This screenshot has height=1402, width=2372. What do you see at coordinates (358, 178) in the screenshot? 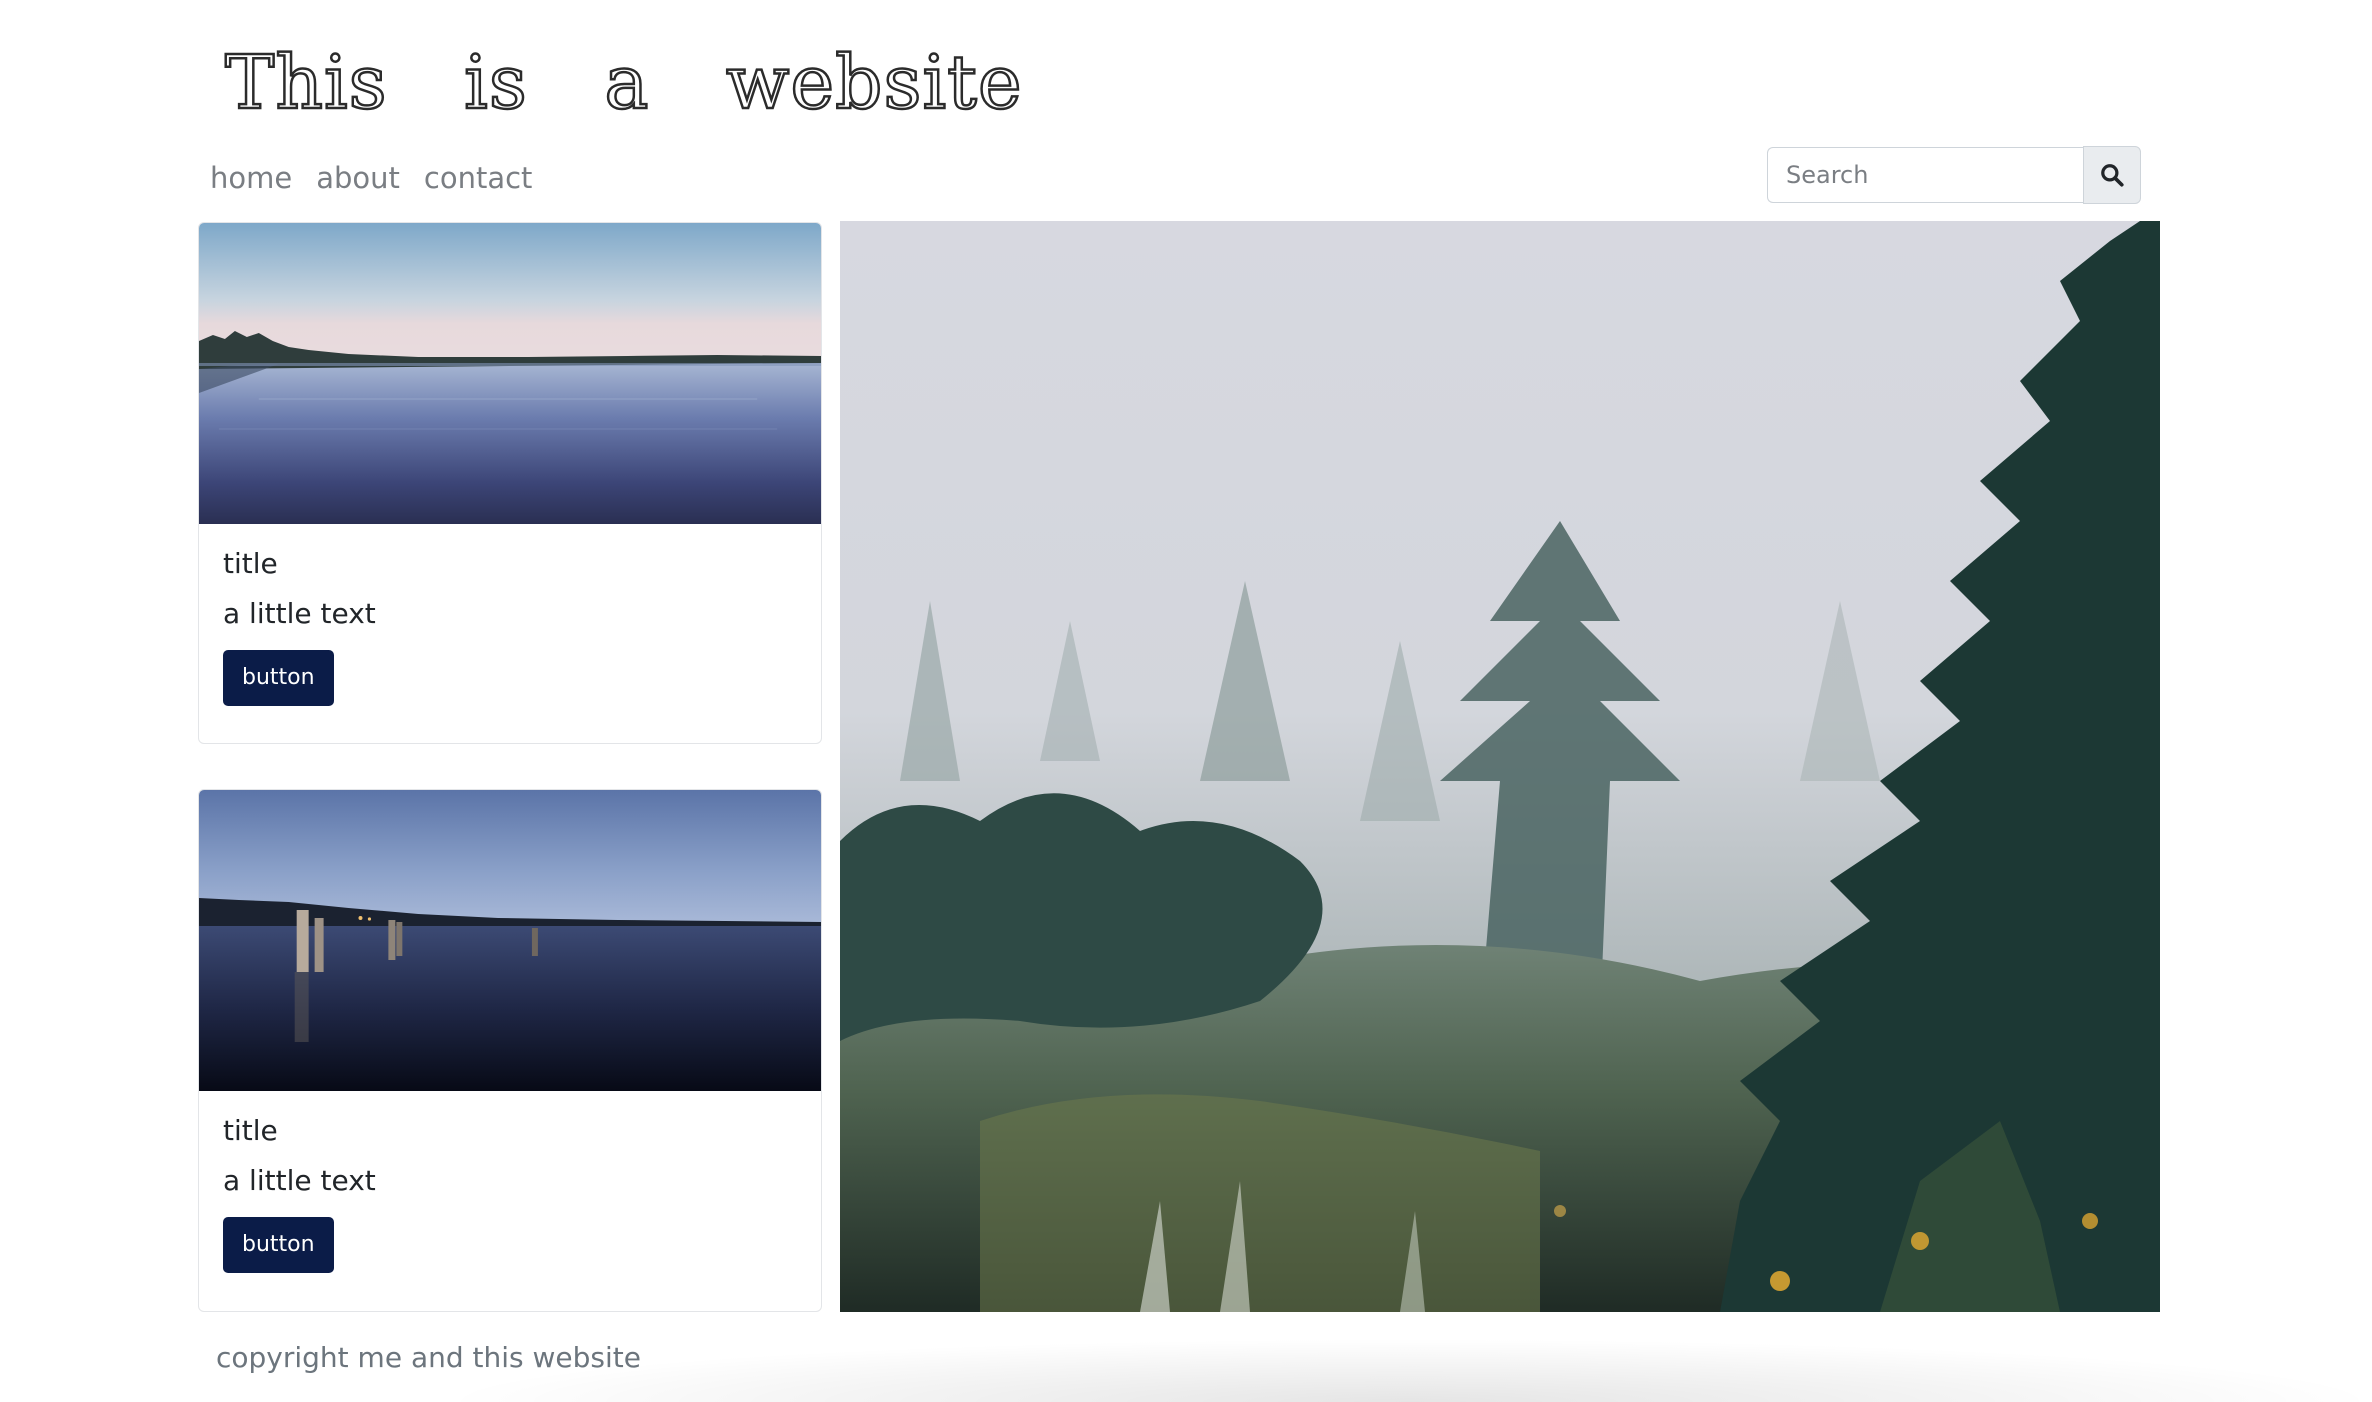
I see `nav-link-about: about` at bounding box center [358, 178].